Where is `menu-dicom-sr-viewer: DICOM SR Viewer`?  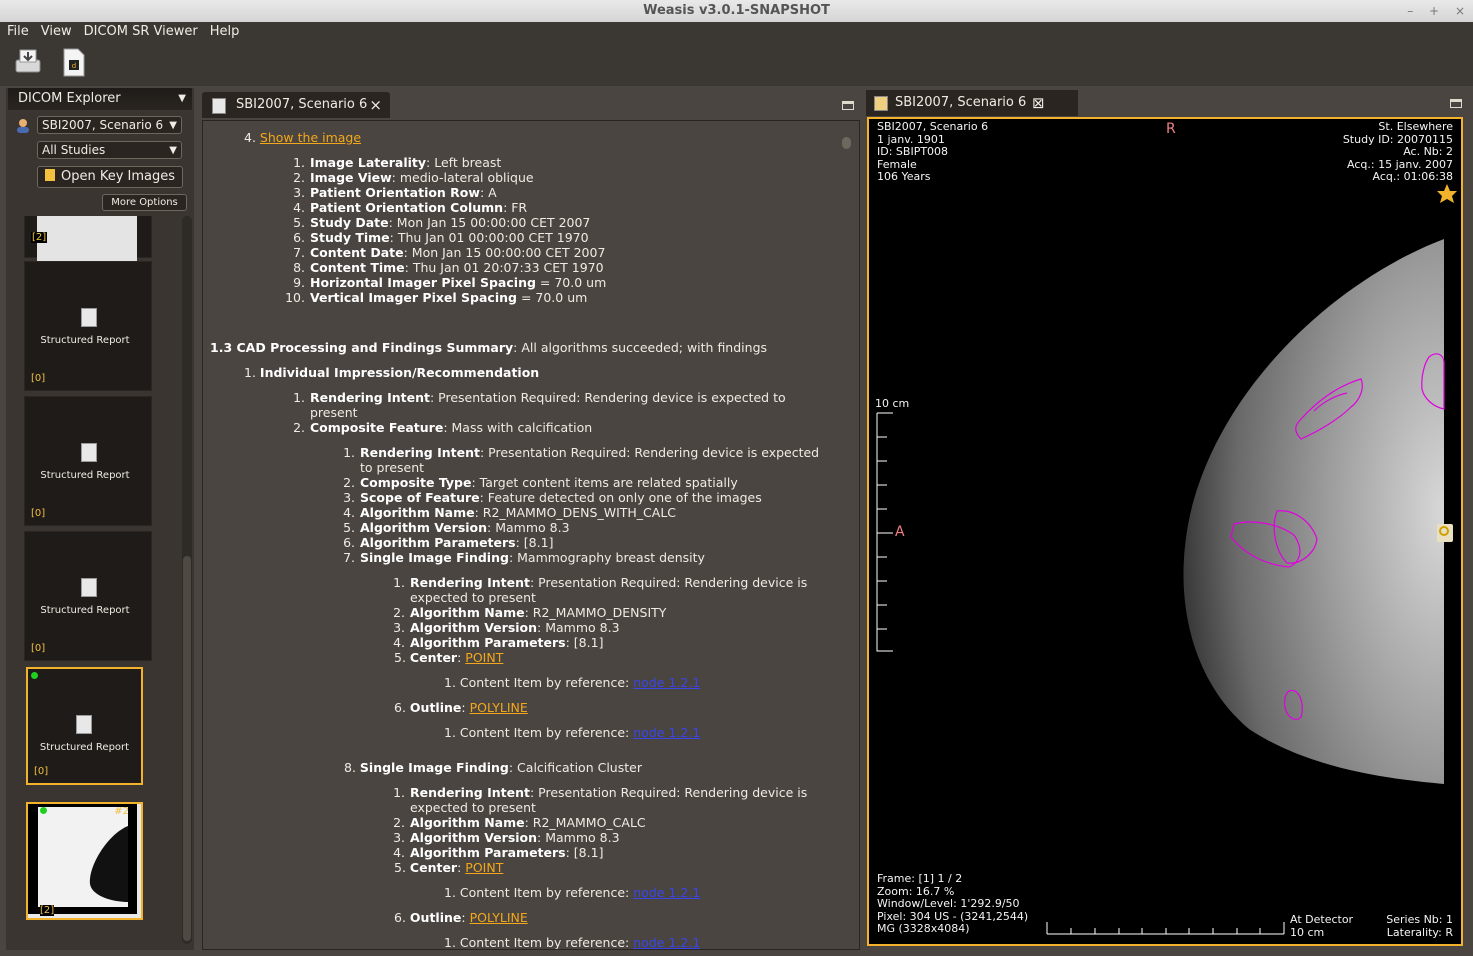 menu-dicom-sr-viewer: DICOM SR Viewer is located at coordinates (140, 30).